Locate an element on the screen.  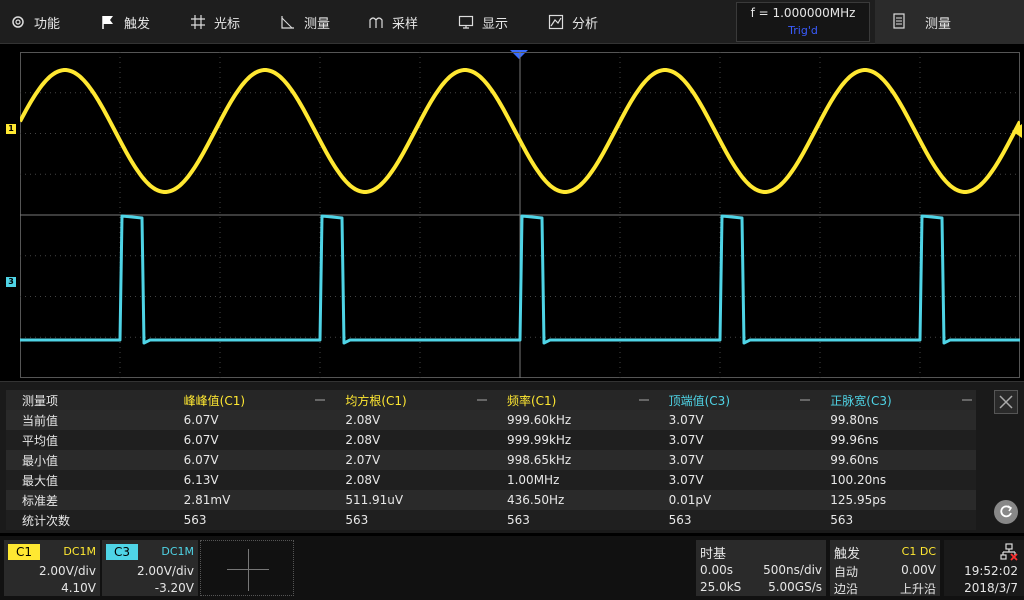
measurement-cell: 1.00MHz is located at coordinates (571, 480).